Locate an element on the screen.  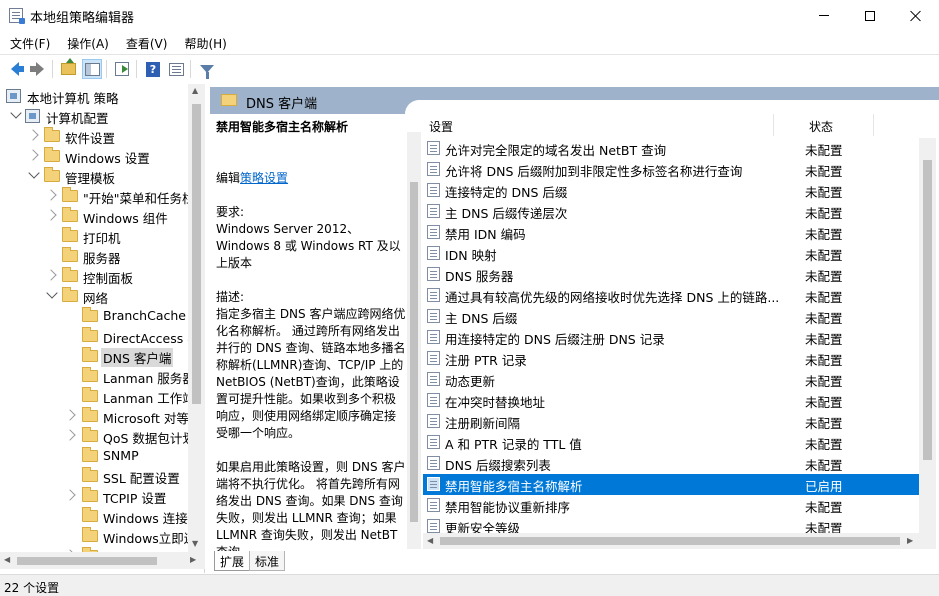
tree-item-qos: QoS 数据包计划程序 is located at coordinates (102, 436).